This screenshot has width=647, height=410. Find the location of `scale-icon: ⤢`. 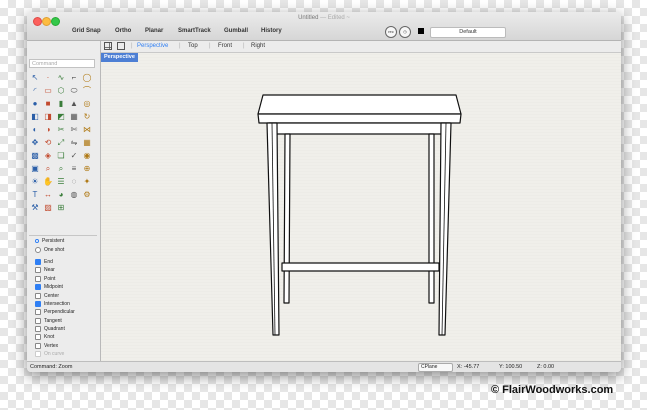

scale-icon: ⤢ is located at coordinates (61, 143).